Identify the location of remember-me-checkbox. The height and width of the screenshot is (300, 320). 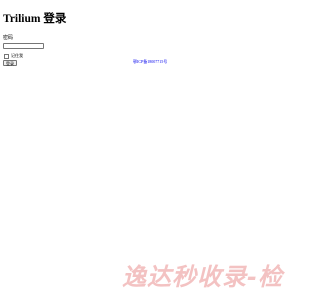
(6, 56).